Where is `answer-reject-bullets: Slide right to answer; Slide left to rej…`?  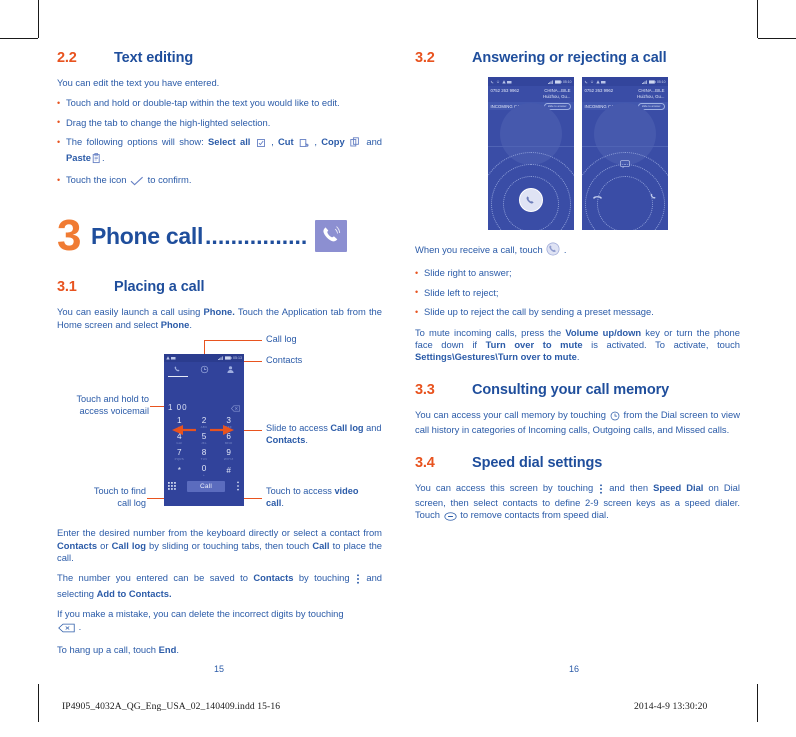
answer-reject-bullets: Slide right to answer; Slide left to rej… is located at coordinates (577, 293).